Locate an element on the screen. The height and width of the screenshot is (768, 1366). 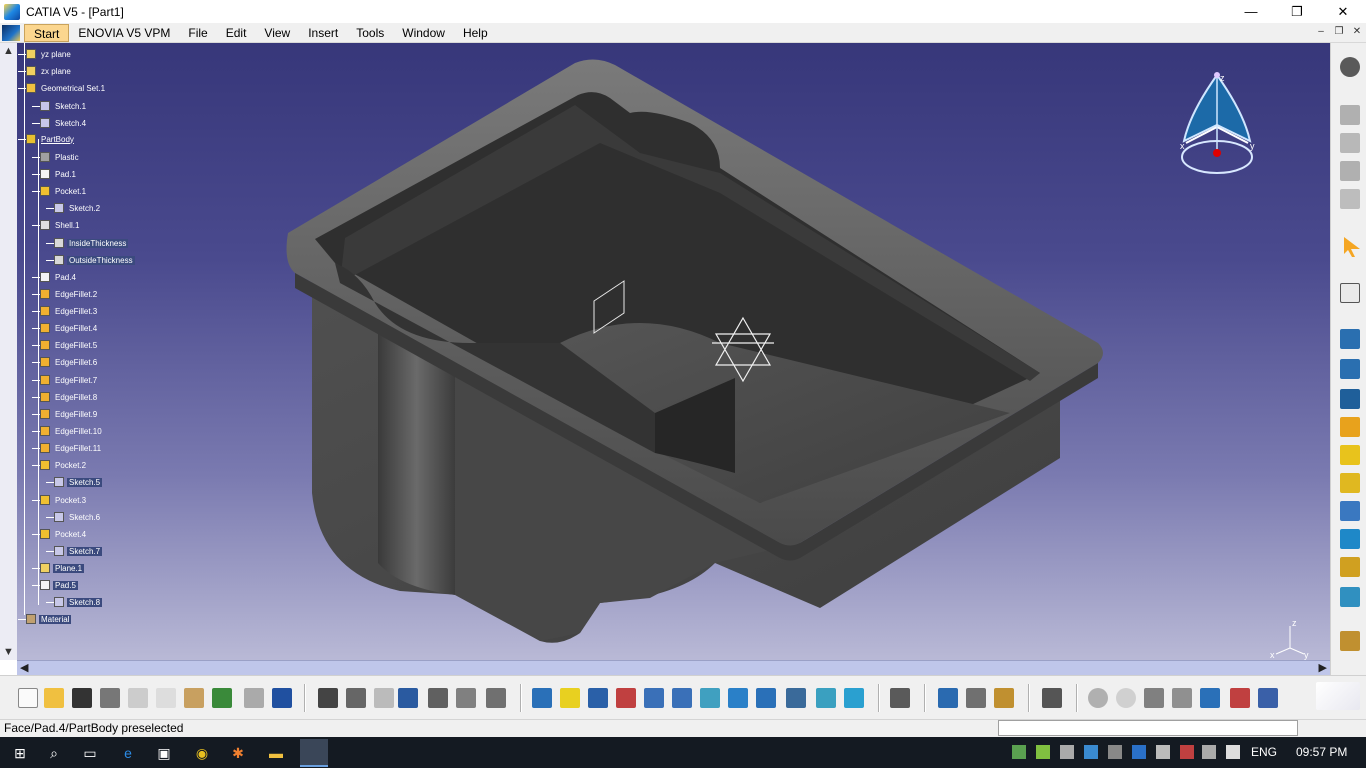
tree-node: Sketch.2 is located at coordinates (74, 208).